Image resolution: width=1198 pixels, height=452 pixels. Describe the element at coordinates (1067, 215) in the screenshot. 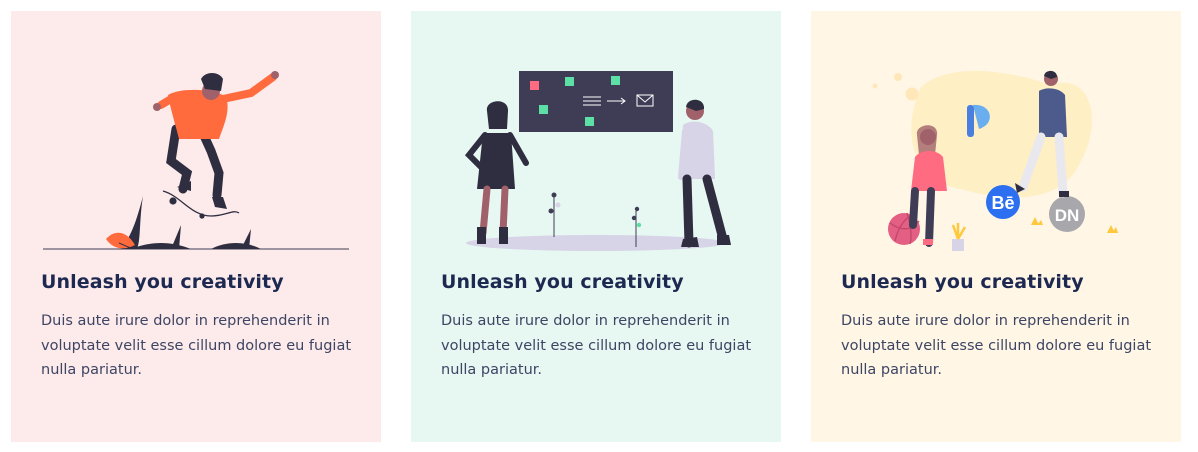

I see `dn-badge-label: DN` at that location.